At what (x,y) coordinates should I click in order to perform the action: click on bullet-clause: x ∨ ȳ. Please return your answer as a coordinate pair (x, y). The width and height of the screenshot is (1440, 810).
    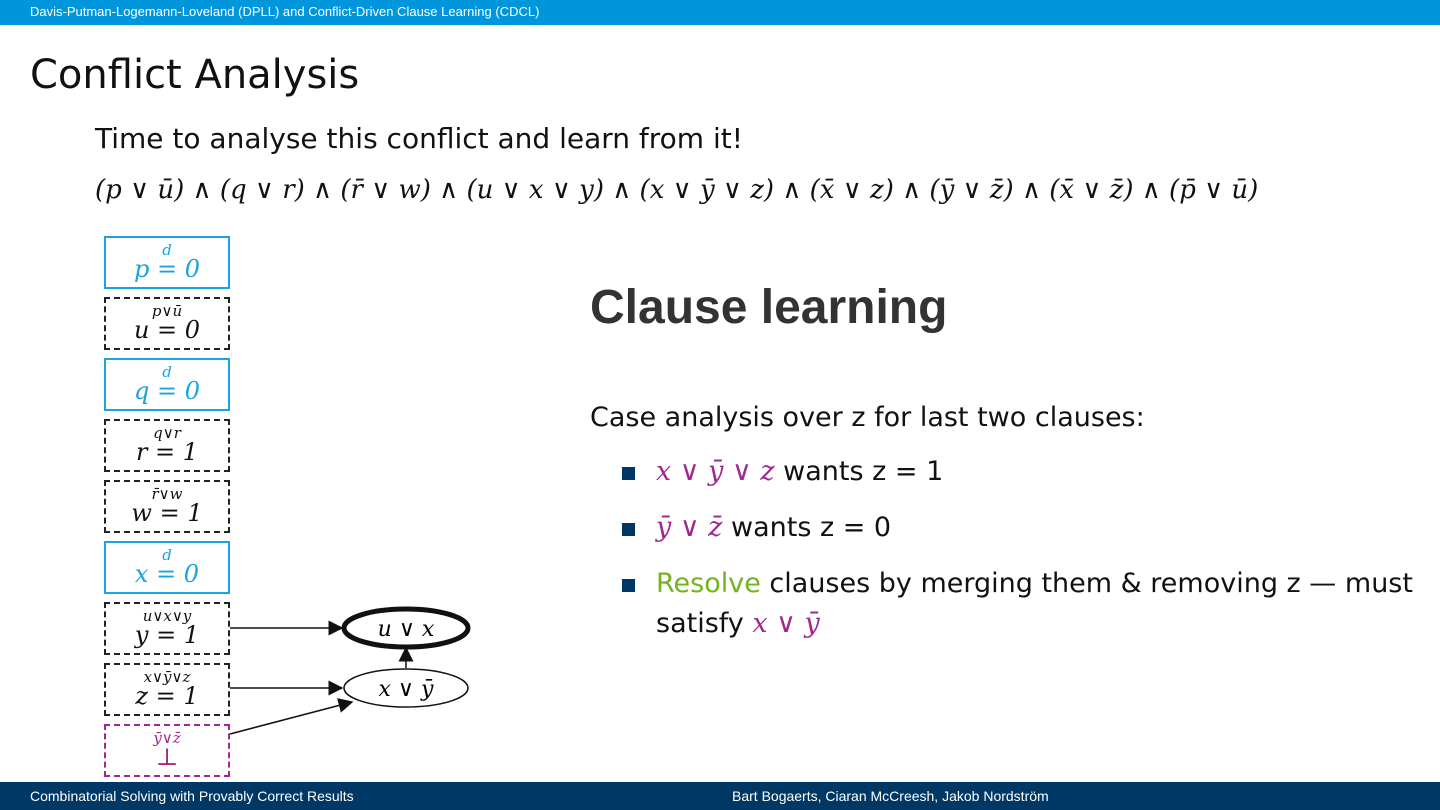
    Looking at the image, I should click on (786, 623).